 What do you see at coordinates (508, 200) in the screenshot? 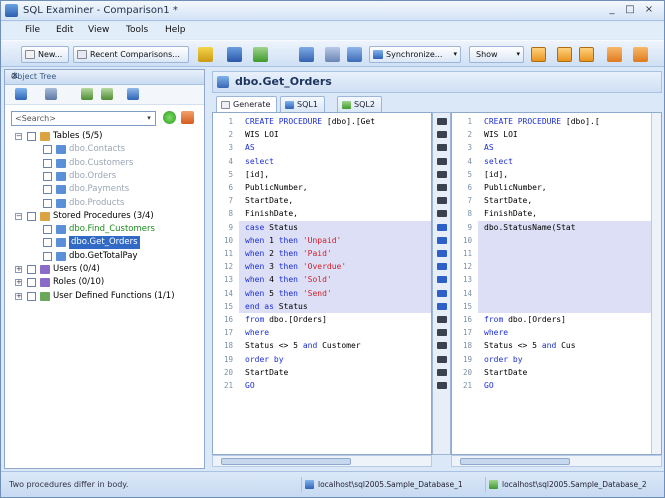
I see `code-line: StartDate,` at bounding box center [508, 200].